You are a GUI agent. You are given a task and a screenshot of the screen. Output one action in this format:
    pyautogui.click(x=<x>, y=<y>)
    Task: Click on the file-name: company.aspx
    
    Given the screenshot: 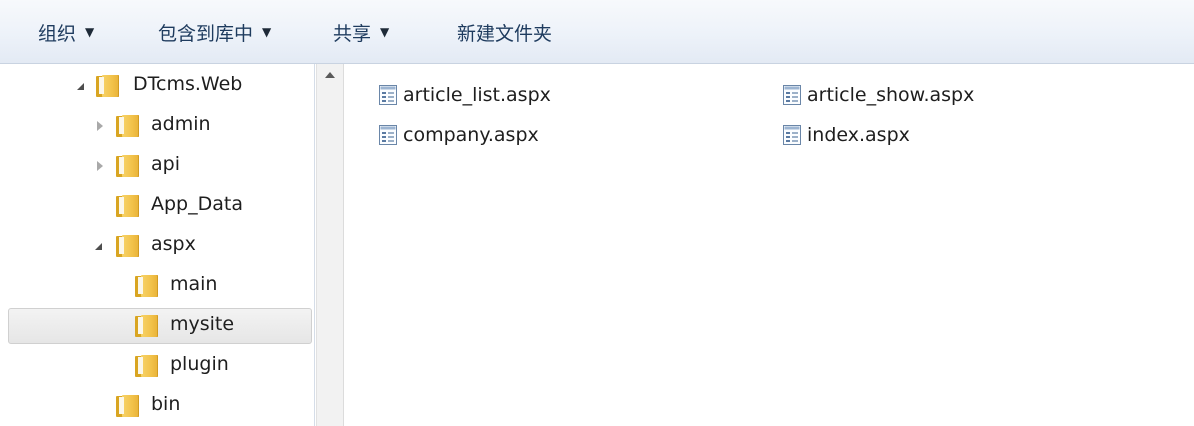 What is the action you would take?
    pyautogui.click(x=471, y=135)
    